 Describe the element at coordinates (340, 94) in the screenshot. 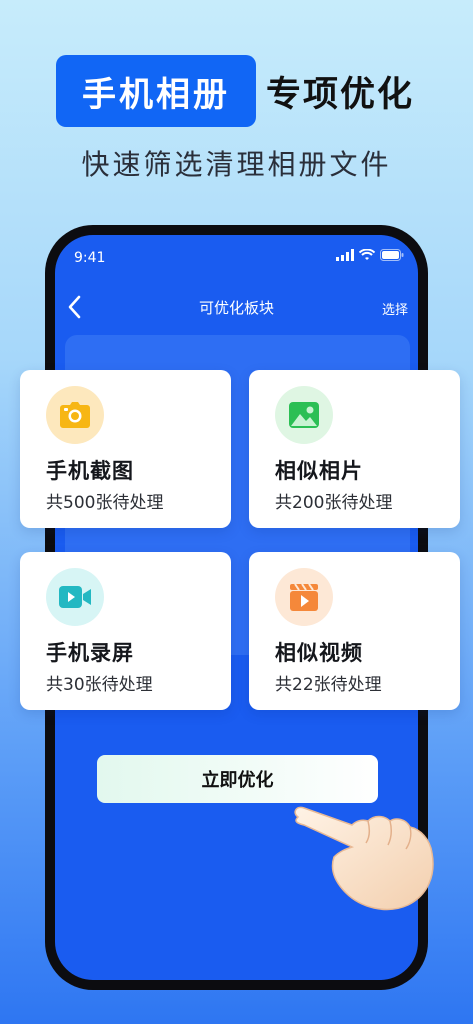

I see `headline-text: 专项优化` at that location.